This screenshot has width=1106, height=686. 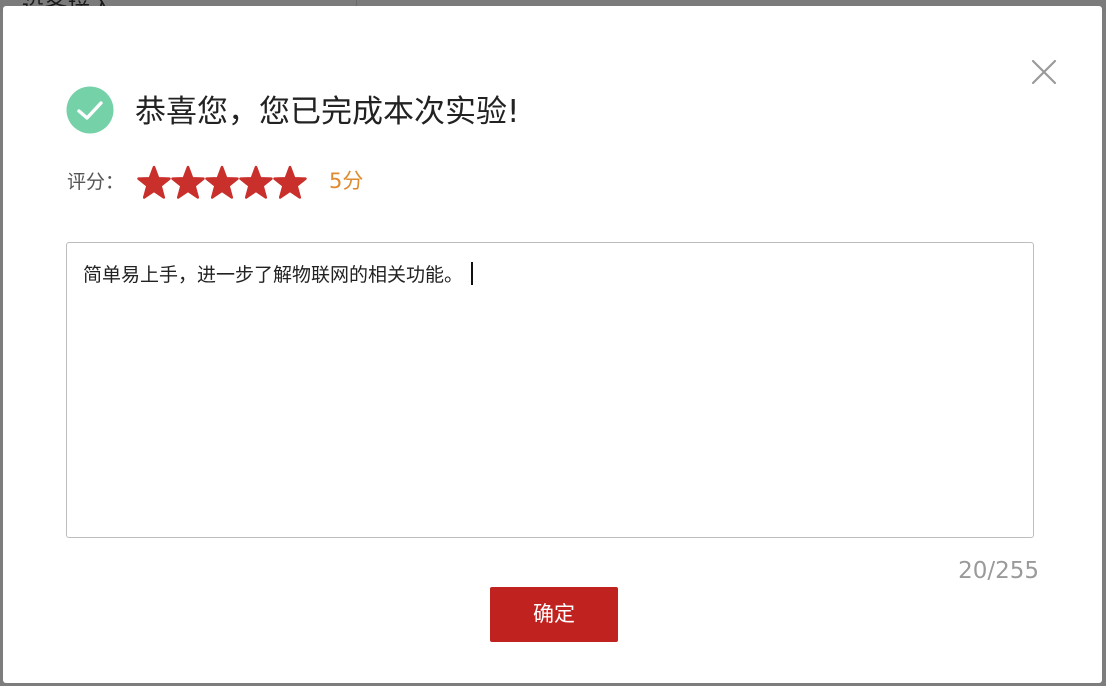 What do you see at coordinates (346, 181) in the screenshot?
I see `rating-score: 5分` at bounding box center [346, 181].